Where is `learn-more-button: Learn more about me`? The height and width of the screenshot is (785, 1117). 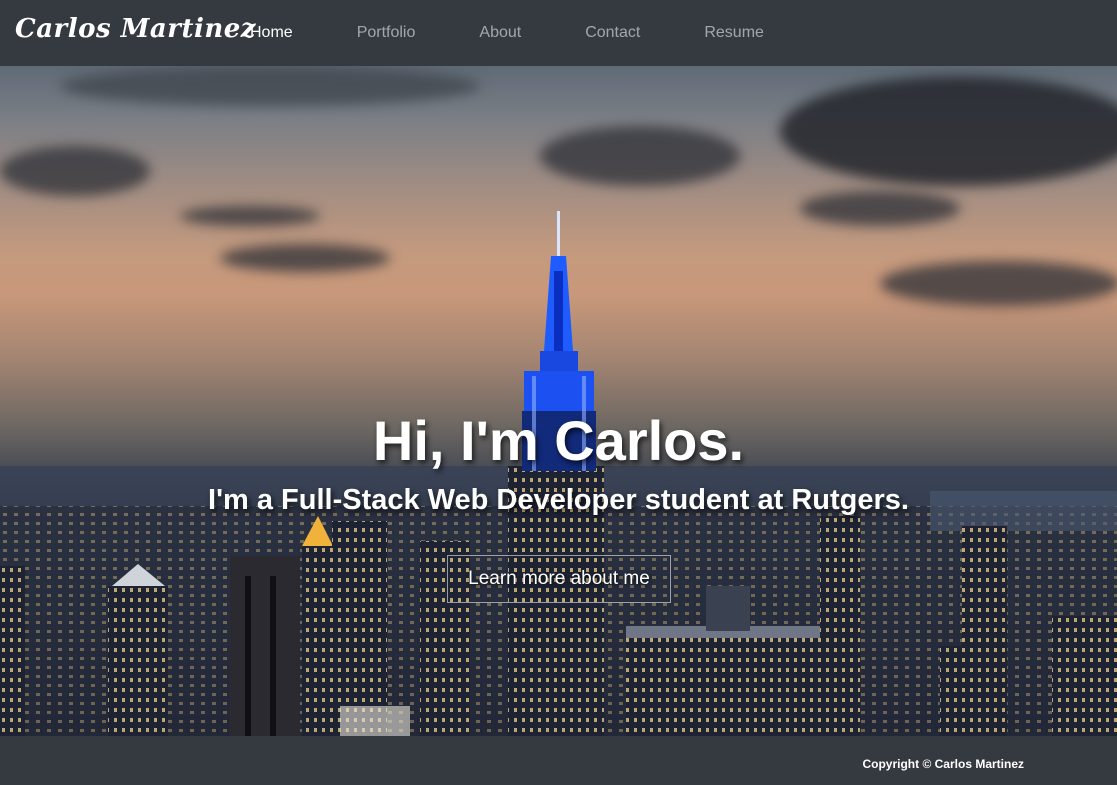
learn-more-button: Learn more about me is located at coordinates (559, 579).